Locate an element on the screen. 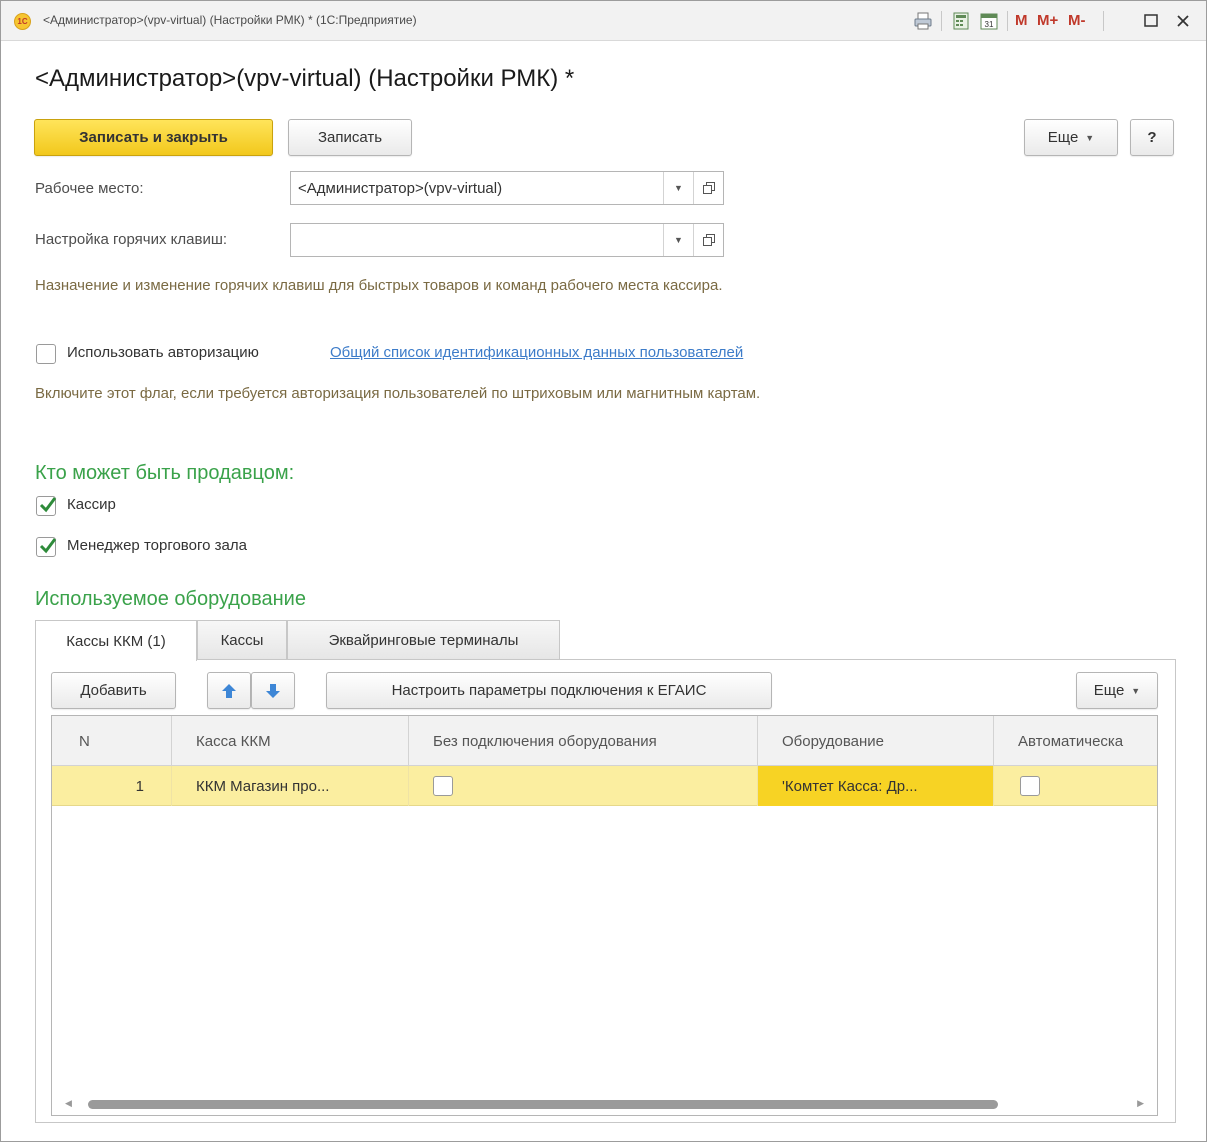 The height and width of the screenshot is (1142, 1207). save-and-close-label: Записать и закрыть is located at coordinates (153, 137).